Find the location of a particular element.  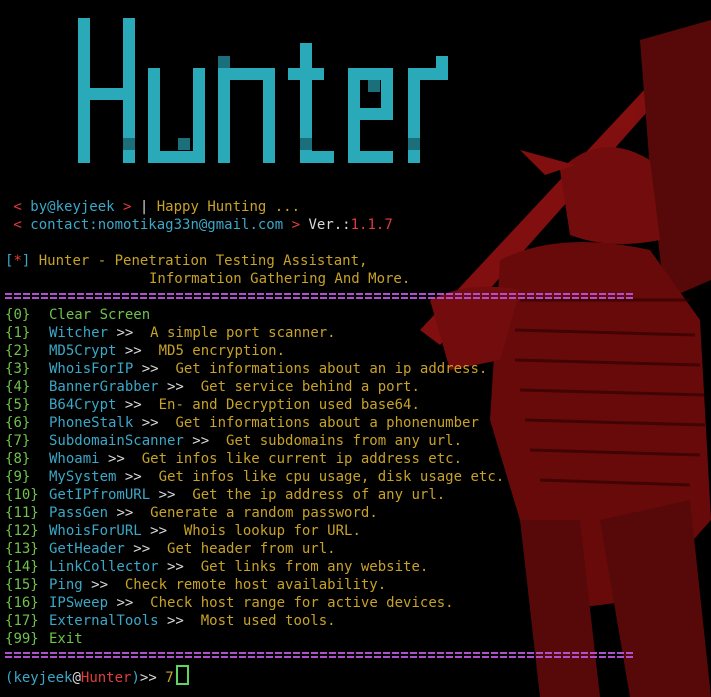

menu-item-tool: GetHeader is located at coordinates (87, 549).